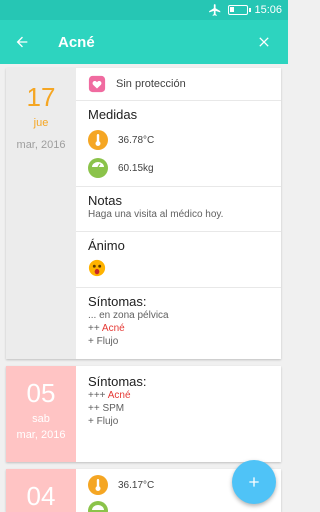 Image resolution: width=320 pixels, height=512 pixels. What do you see at coordinates (268, 10) in the screenshot?
I see `status-time: 15:06` at bounding box center [268, 10].